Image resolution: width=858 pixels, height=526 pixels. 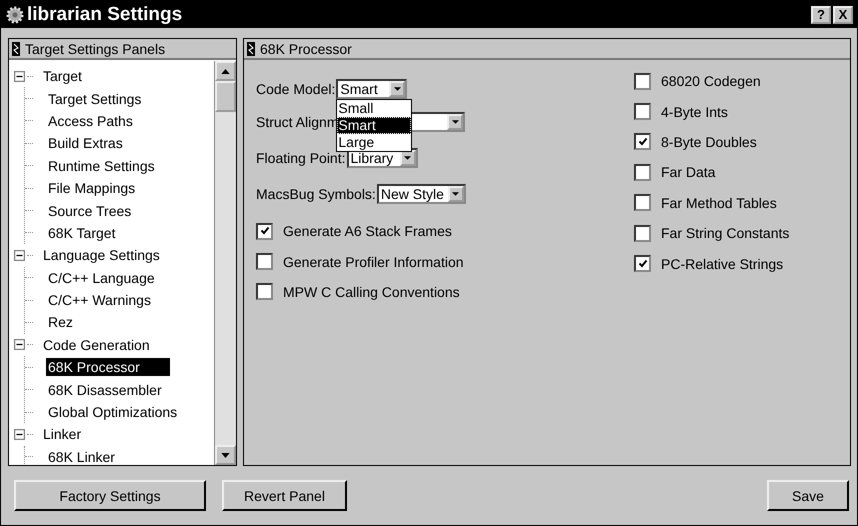 I want to click on panel-title: 68K Processor, so click(x=306, y=48).